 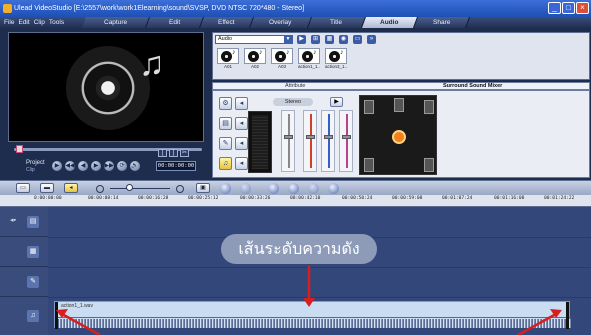 I want to click on arrow-down-head, so click(x=309, y=302).